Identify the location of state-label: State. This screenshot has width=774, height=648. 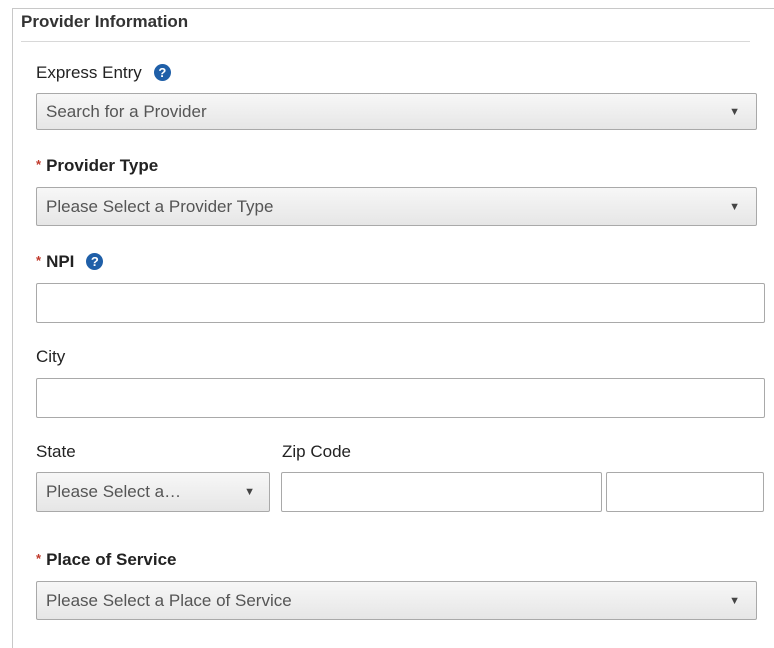
(56, 451).